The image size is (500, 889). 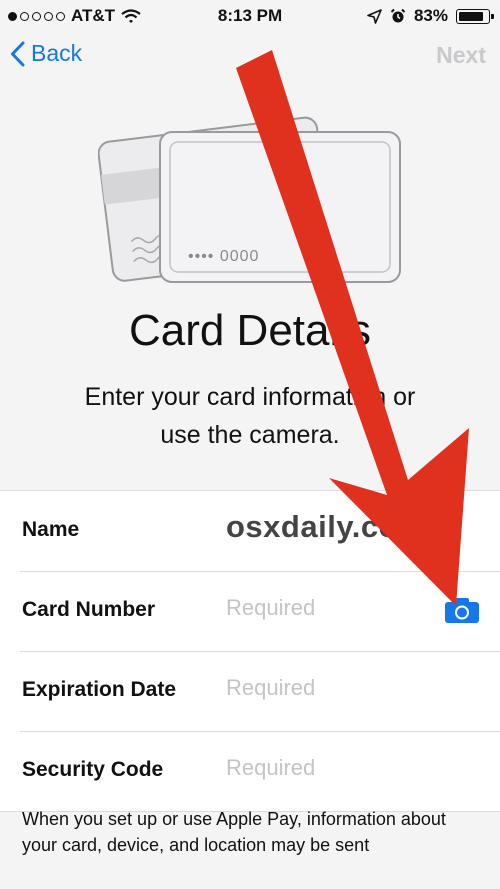 What do you see at coordinates (398, 15) in the screenshot?
I see `alarm-icon` at bounding box center [398, 15].